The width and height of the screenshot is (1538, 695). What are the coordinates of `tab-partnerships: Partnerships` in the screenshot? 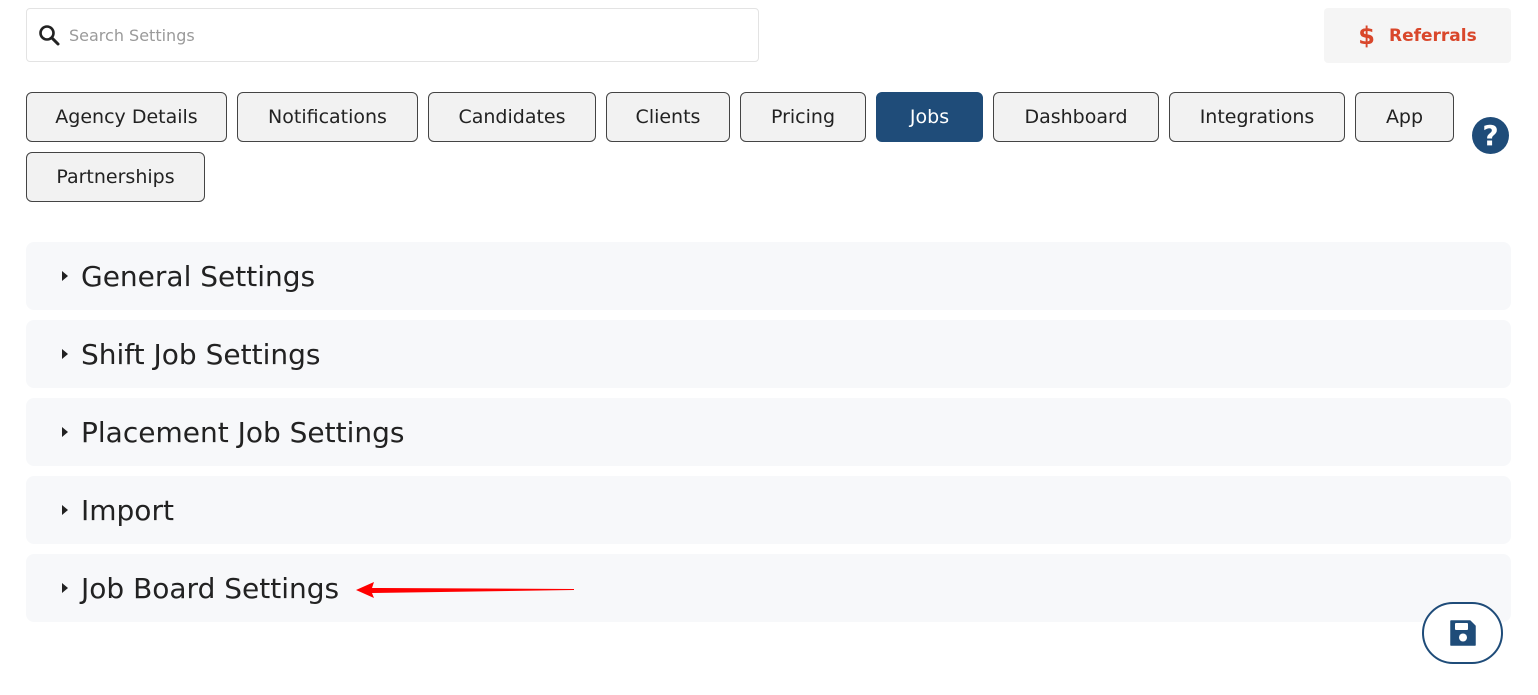 It's located at (115, 177).